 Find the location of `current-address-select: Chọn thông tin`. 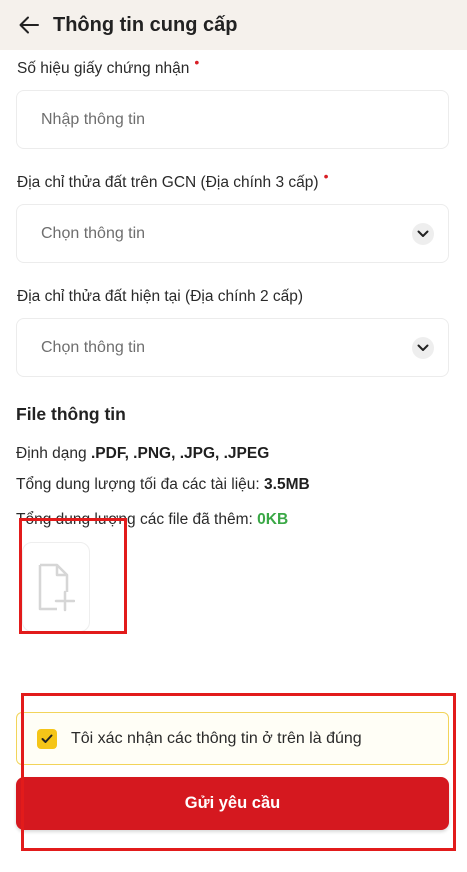

current-address-select: Chọn thông tin is located at coordinates (232, 347).